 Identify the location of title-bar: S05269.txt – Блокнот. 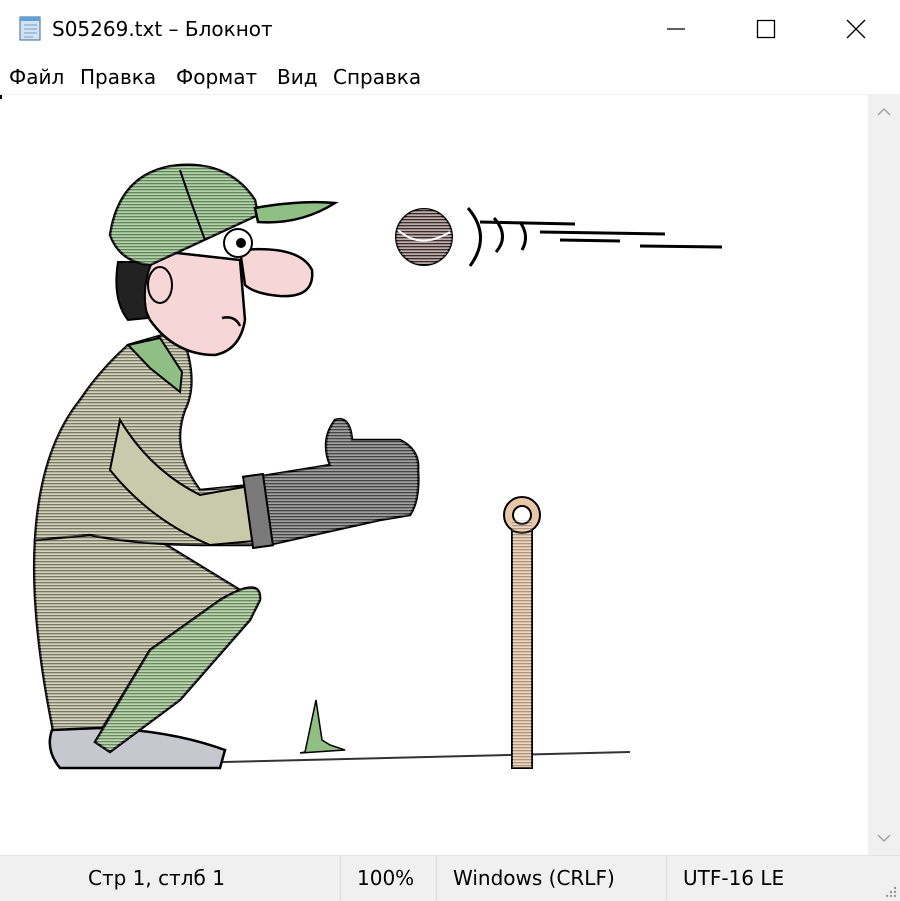
(450, 29).